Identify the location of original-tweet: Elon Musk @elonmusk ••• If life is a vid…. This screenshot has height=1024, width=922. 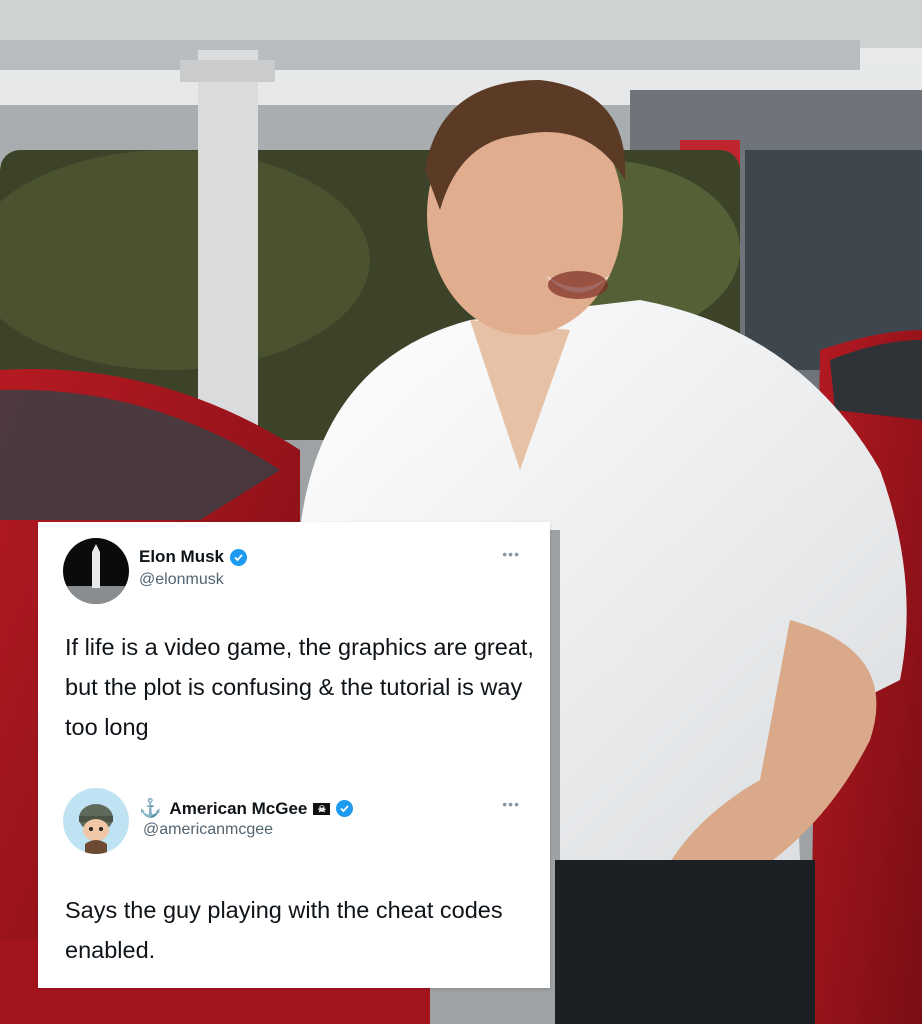
(294, 647).